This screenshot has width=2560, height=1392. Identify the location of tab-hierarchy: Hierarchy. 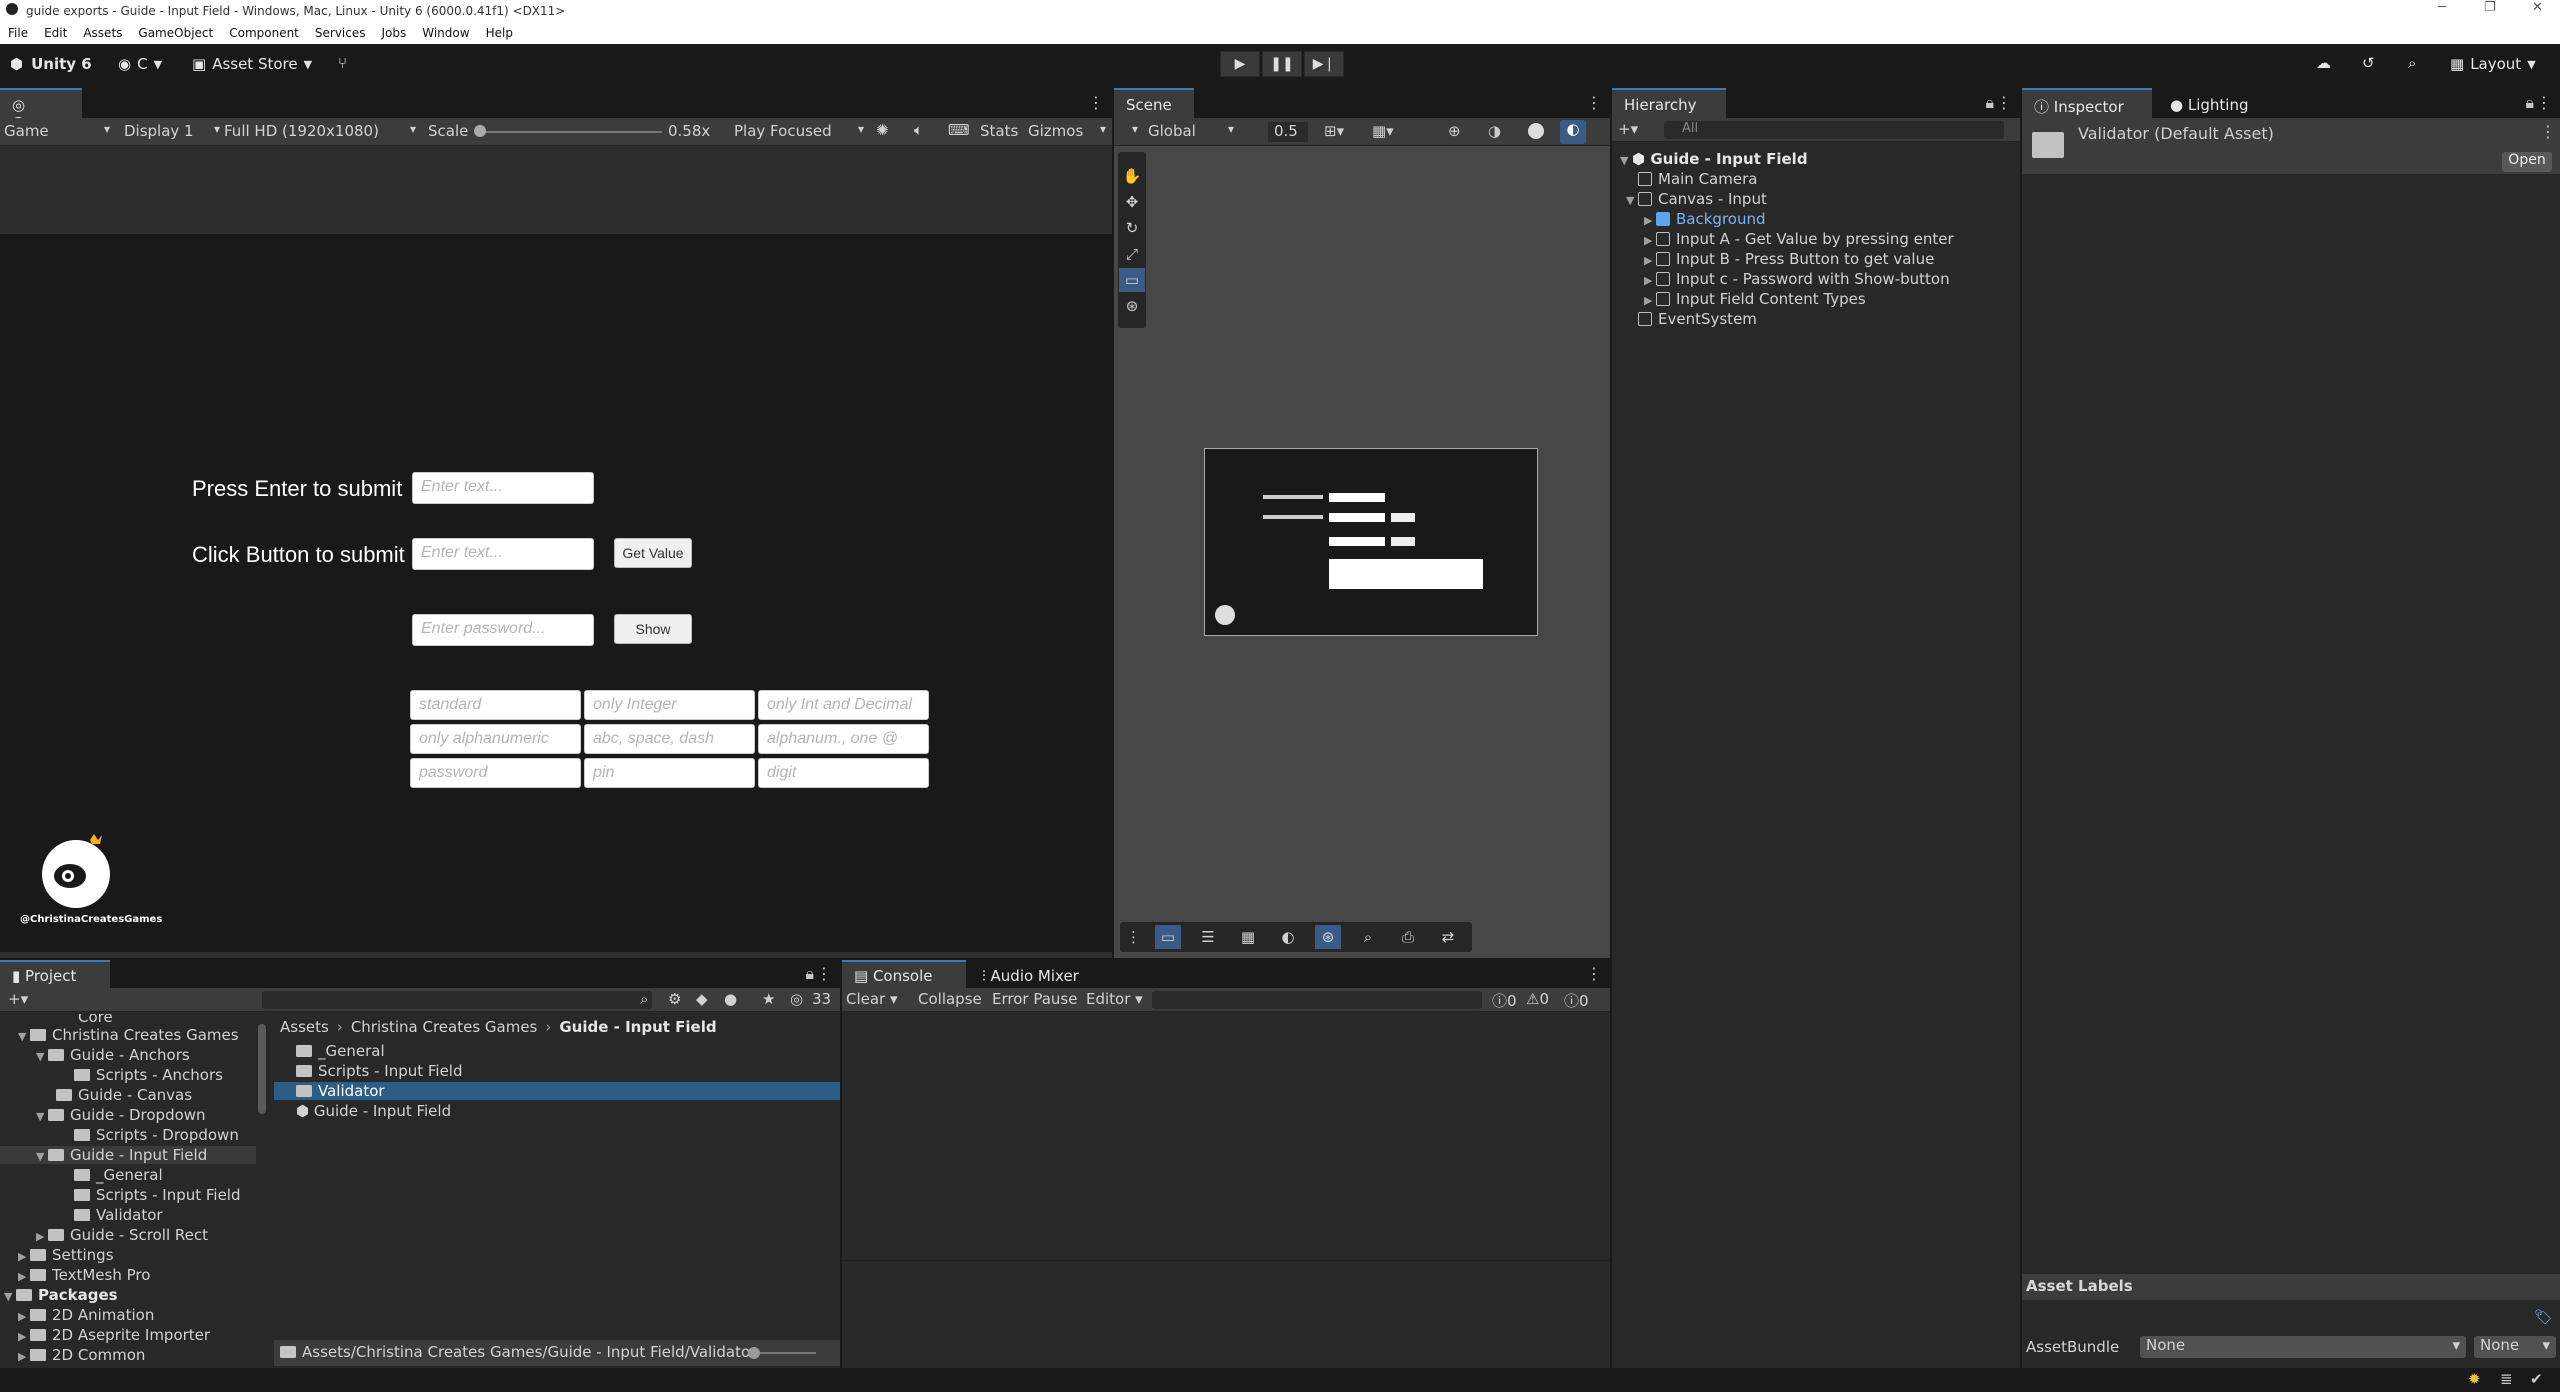
(1669, 103).